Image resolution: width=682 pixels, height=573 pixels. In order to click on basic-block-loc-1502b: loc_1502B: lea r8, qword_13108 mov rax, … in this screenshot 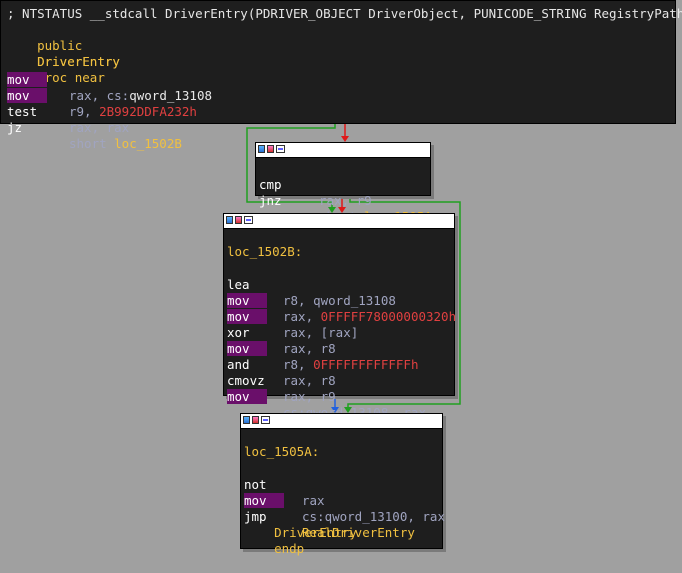, I will do `click(339, 316)`.